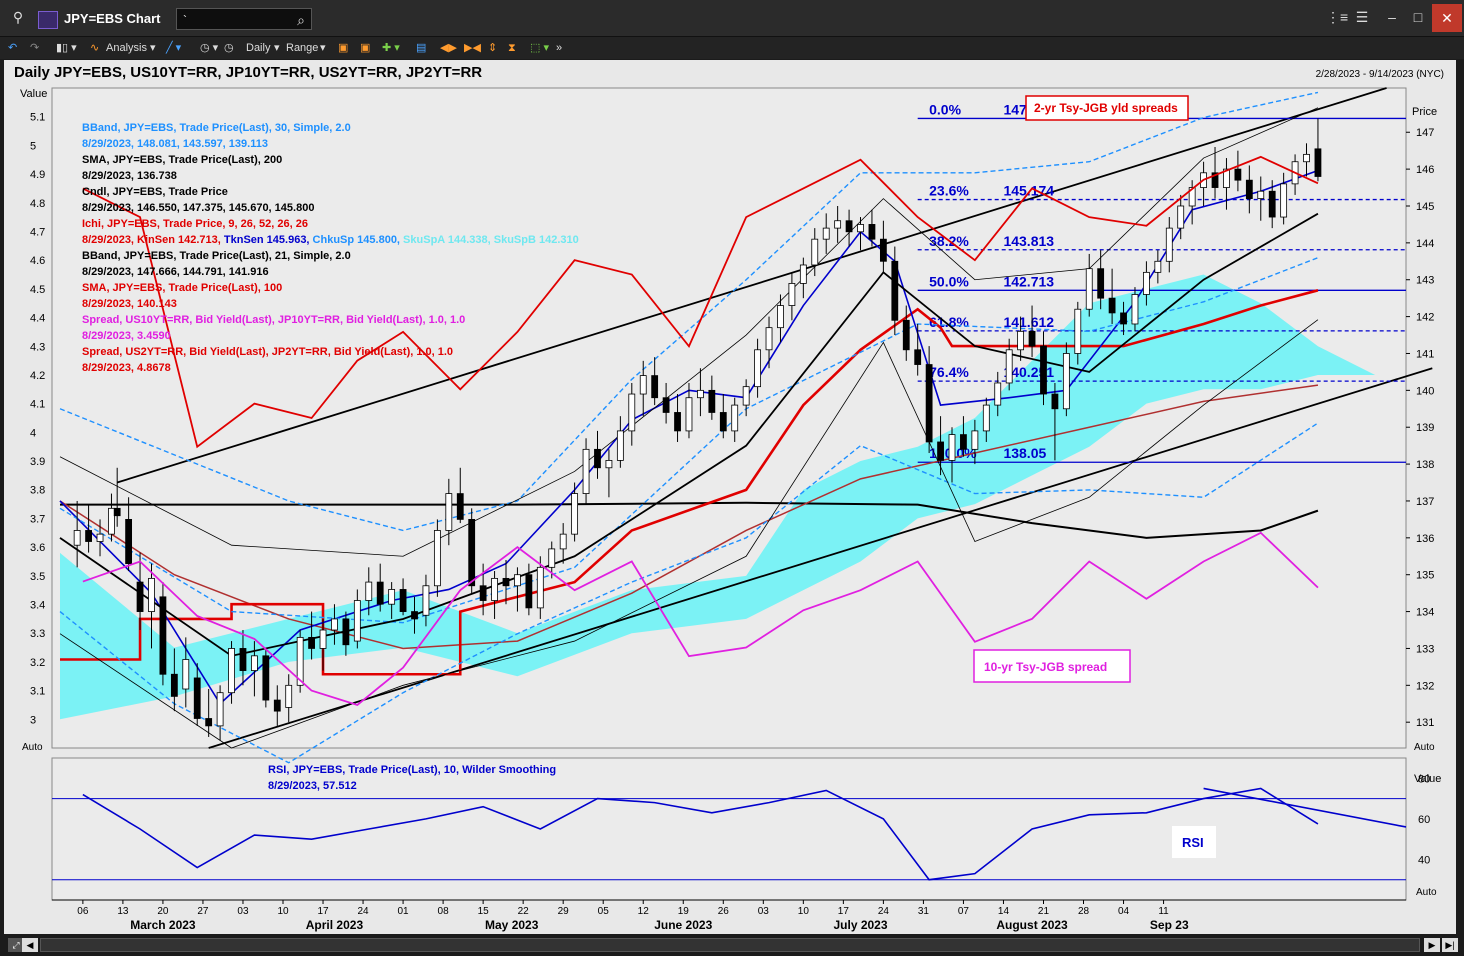 The width and height of the screenshot is (1464, 956). What do you see at coordinates (421, 48) in the screenshot?
I see `export-icon: ▤` at bounding box center [421, 48].